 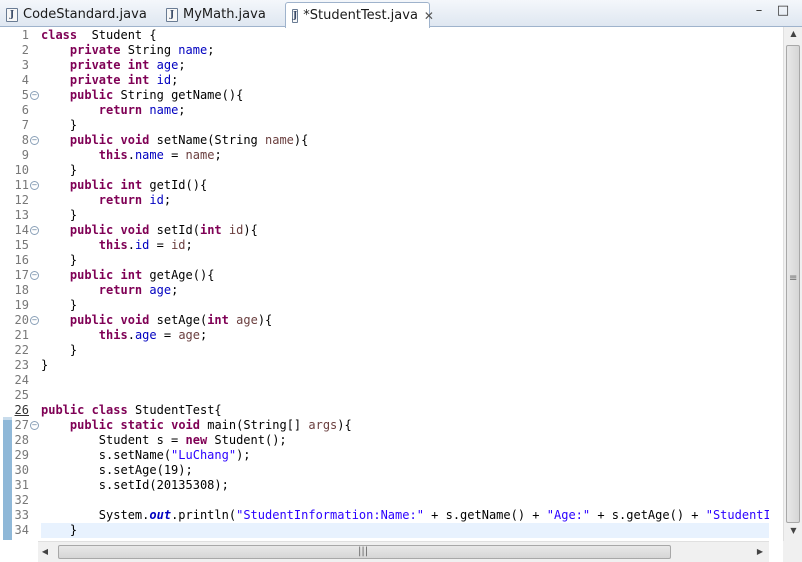 What do you see at coordinates (196, 440) in the screenshot?
I see `code-token: new` at bounding box center [196, 440].